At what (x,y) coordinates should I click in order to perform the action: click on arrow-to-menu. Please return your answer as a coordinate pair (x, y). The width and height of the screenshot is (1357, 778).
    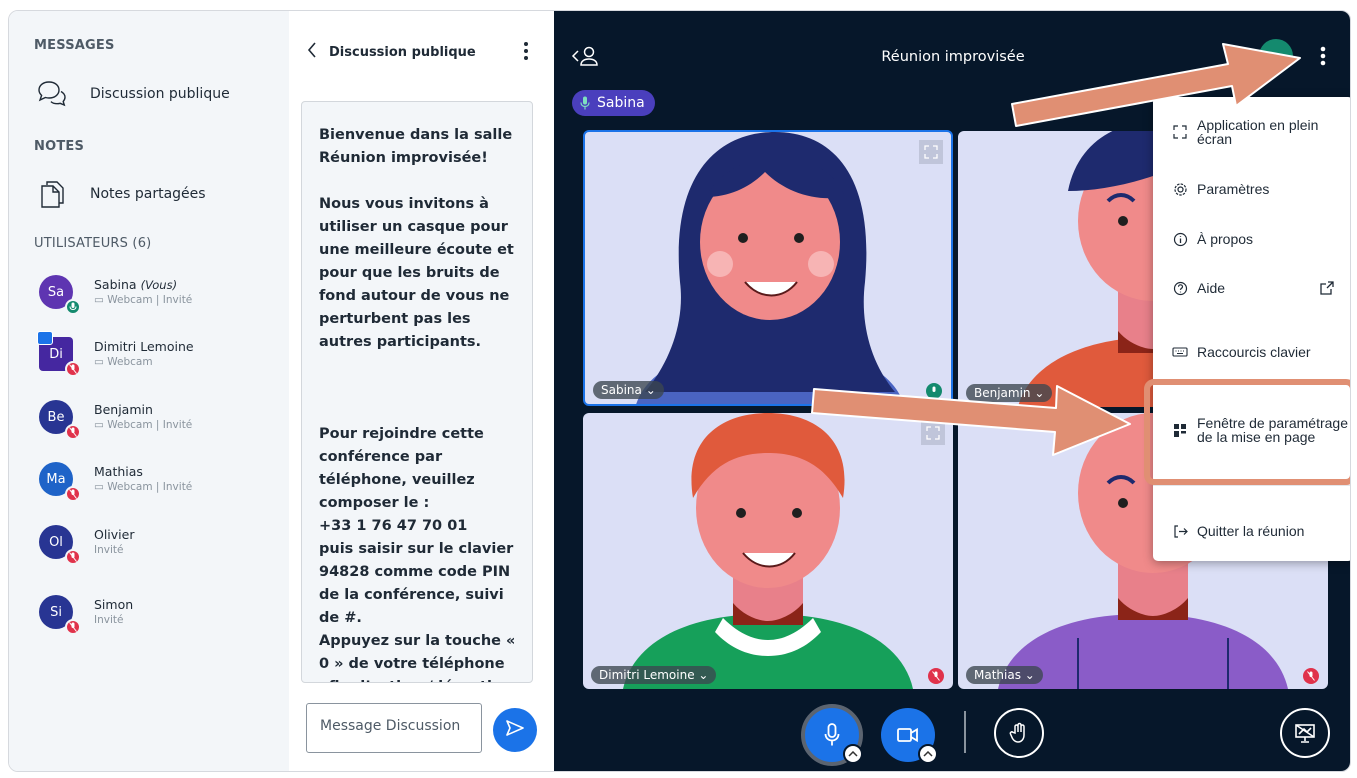
    Looking at the image, I should click on (1156, 85).